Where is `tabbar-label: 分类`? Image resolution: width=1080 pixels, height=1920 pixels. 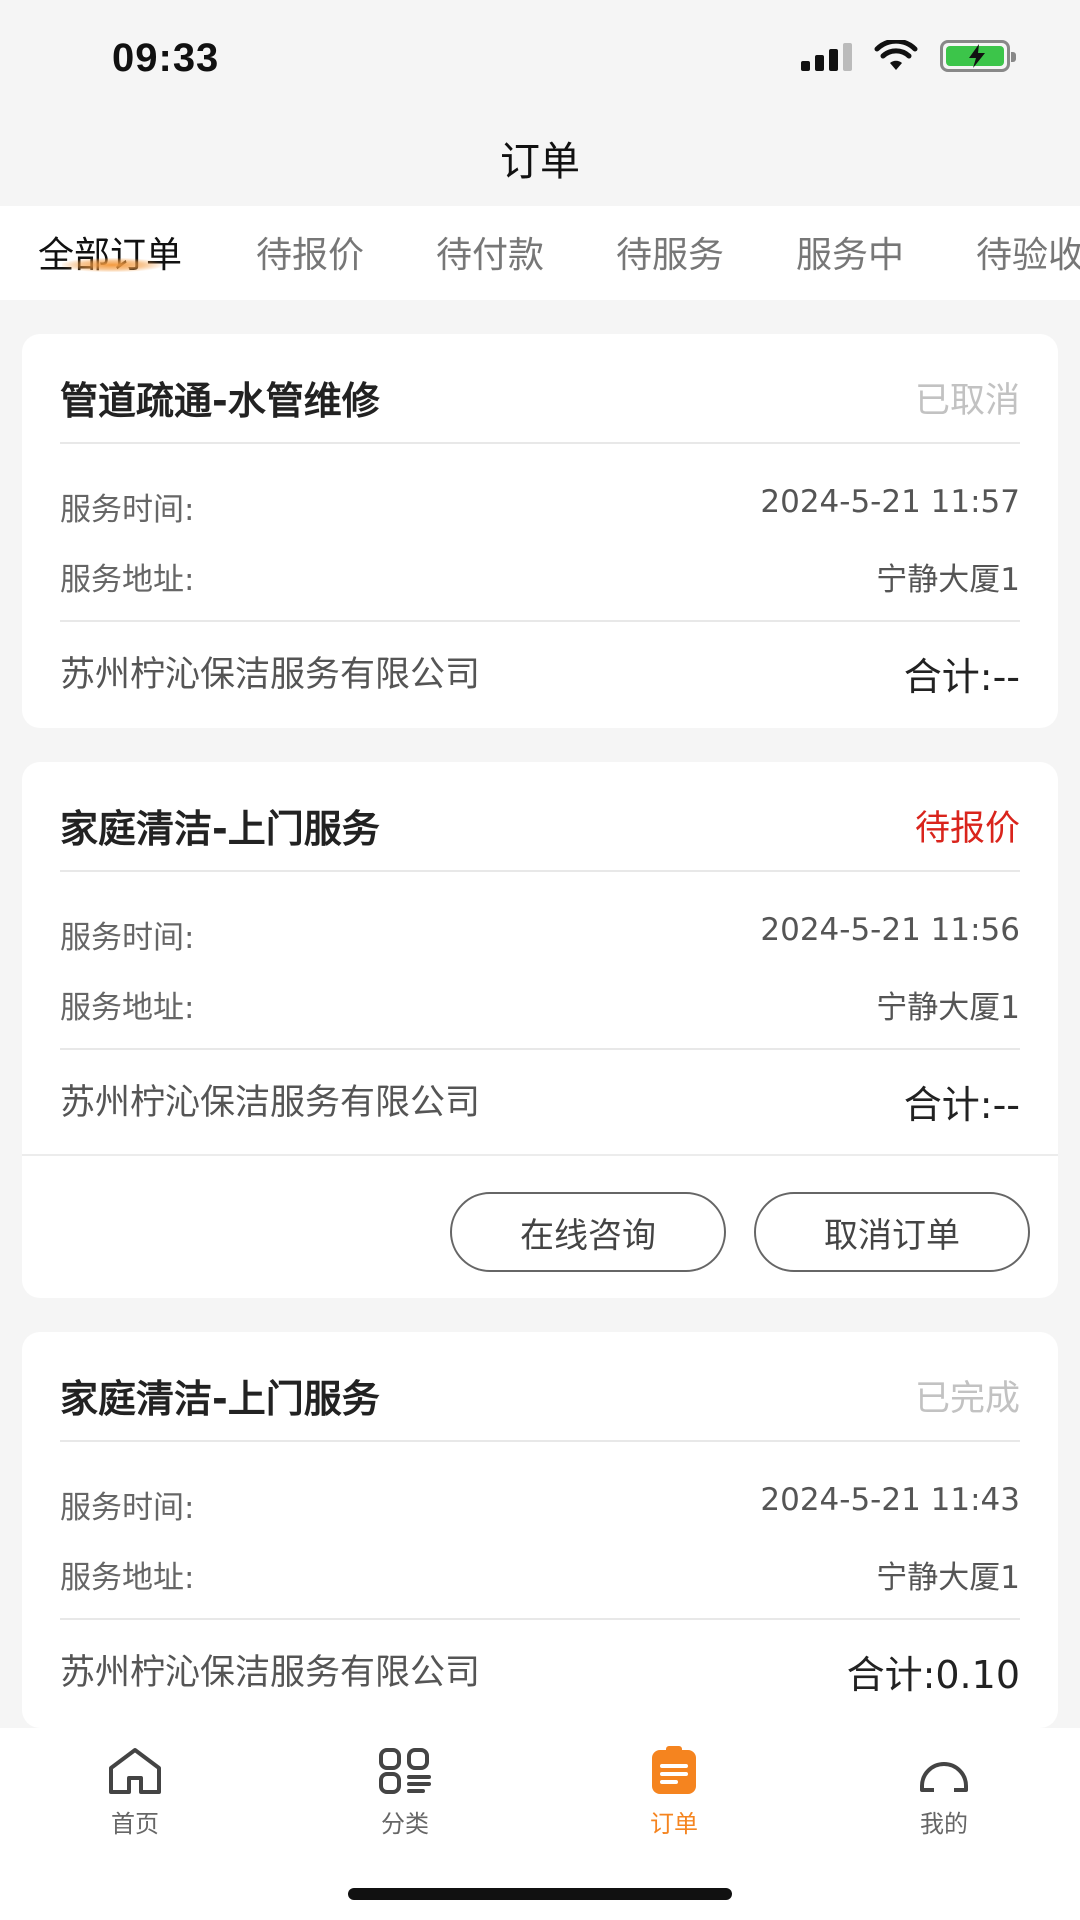
tabbar-label: 分类 is located at coordinates (405, 1824).